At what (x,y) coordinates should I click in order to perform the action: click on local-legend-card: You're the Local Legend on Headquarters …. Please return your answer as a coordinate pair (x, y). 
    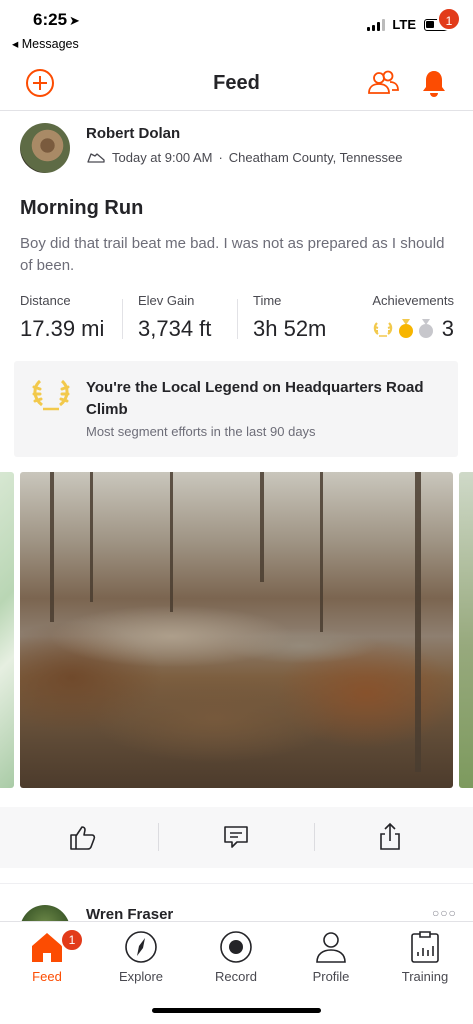
    Looking at the image, I should click on (236, 409).